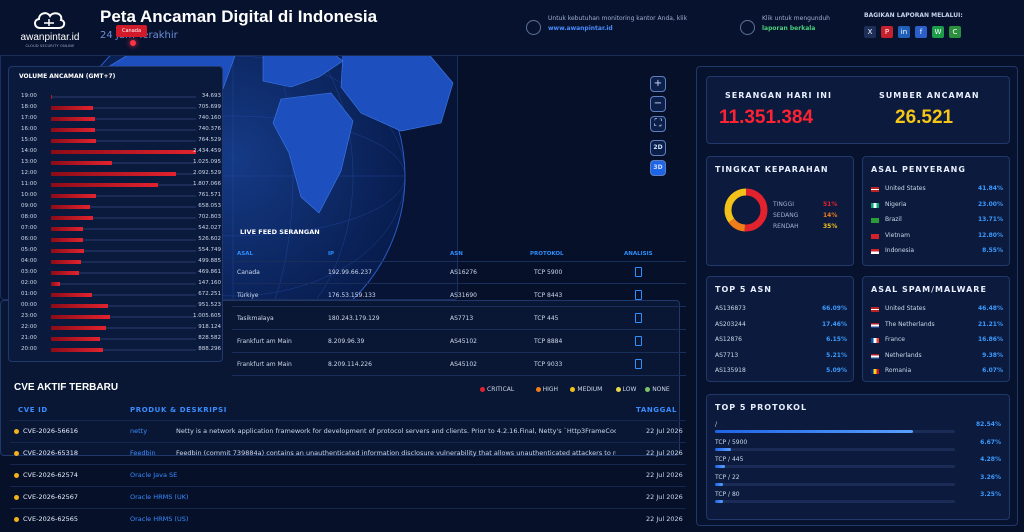  I want to click on fit-view-button: ⛶, so click(658, 124).